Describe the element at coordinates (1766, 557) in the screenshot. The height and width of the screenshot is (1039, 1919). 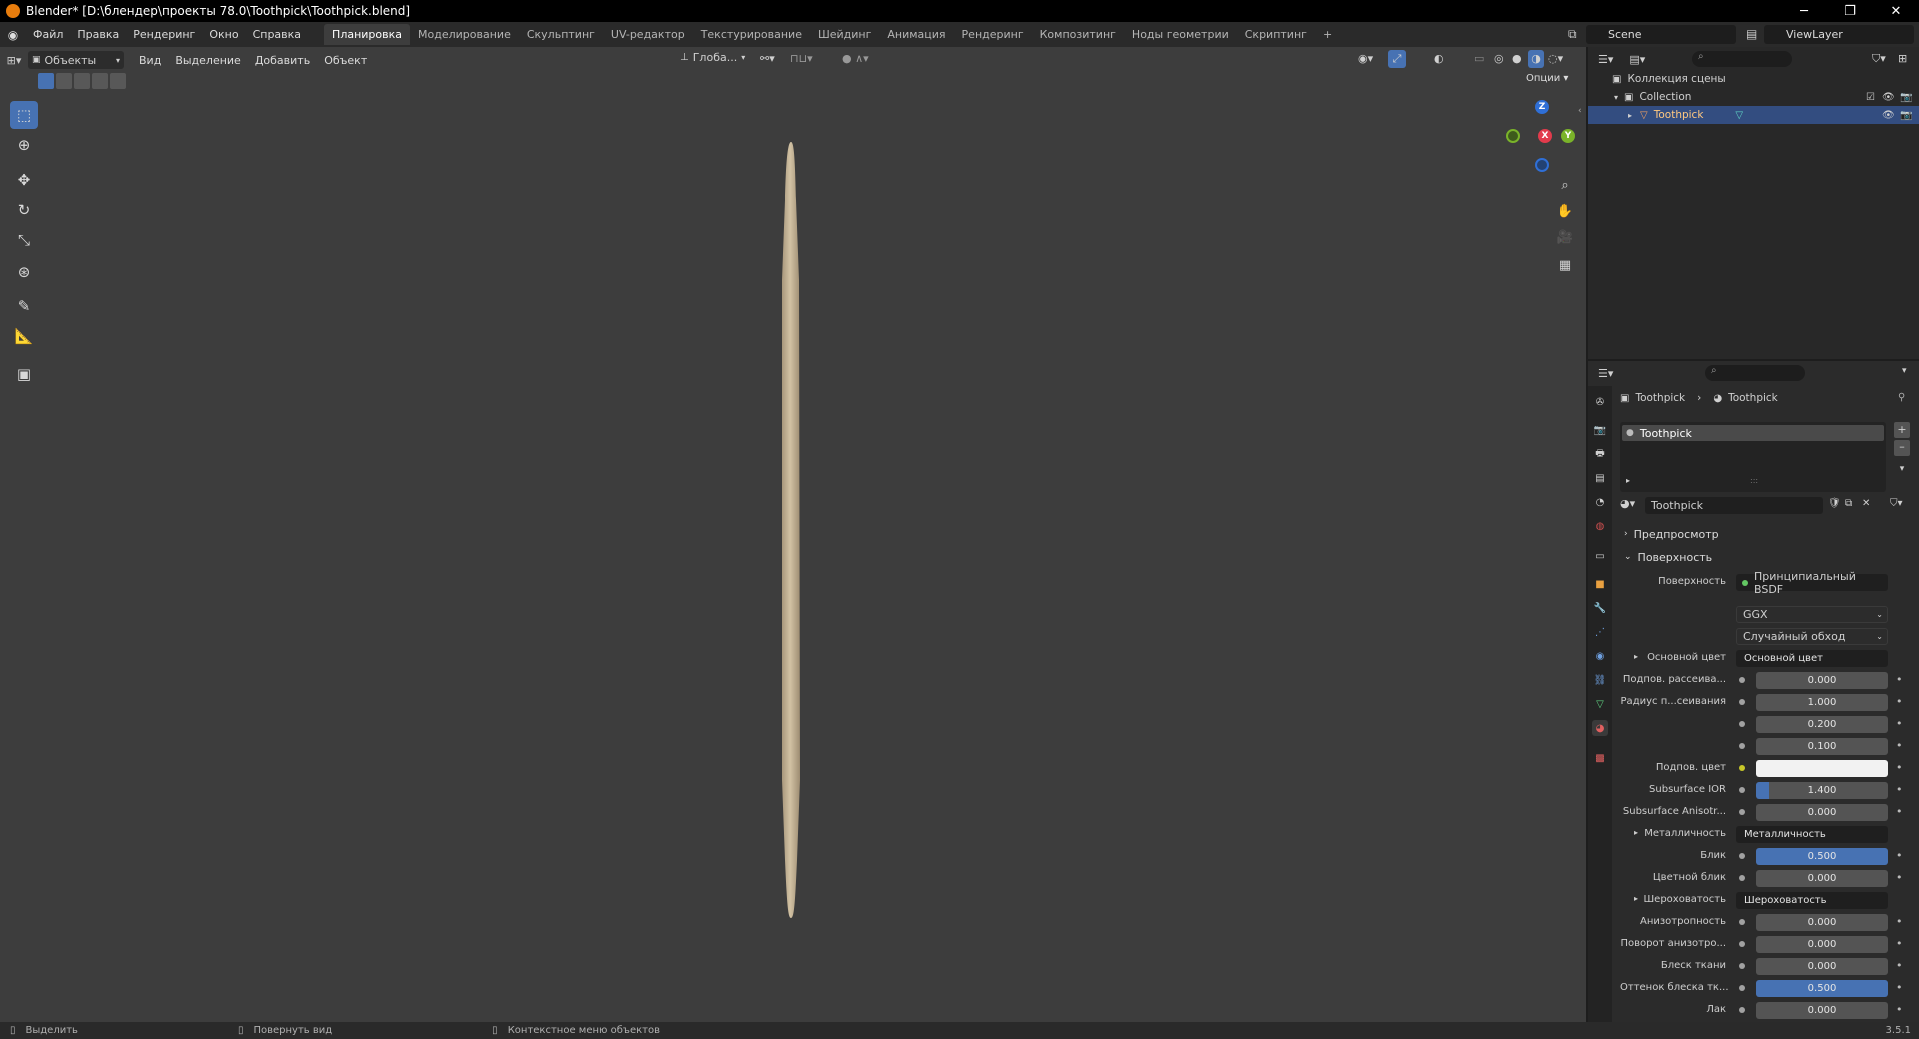
I see `surface-panel-header: ⌄ Поверхность` at that location.